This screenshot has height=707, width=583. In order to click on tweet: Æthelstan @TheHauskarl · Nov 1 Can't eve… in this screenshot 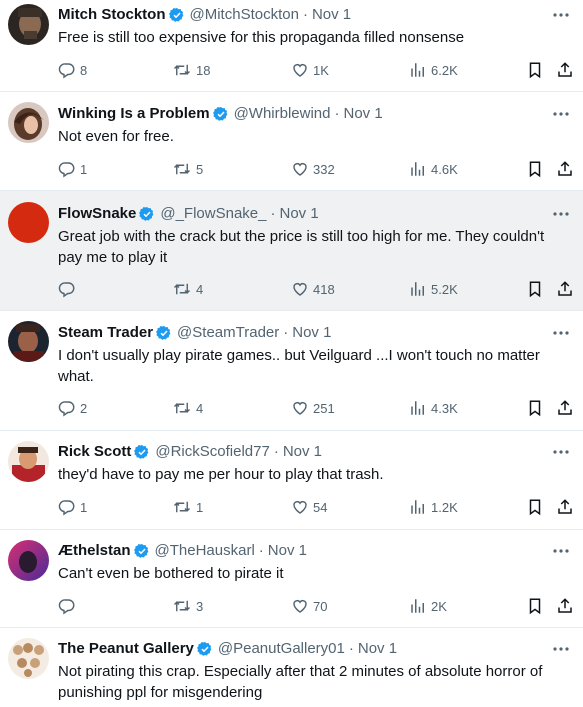, I will do `click(291, 579)`.